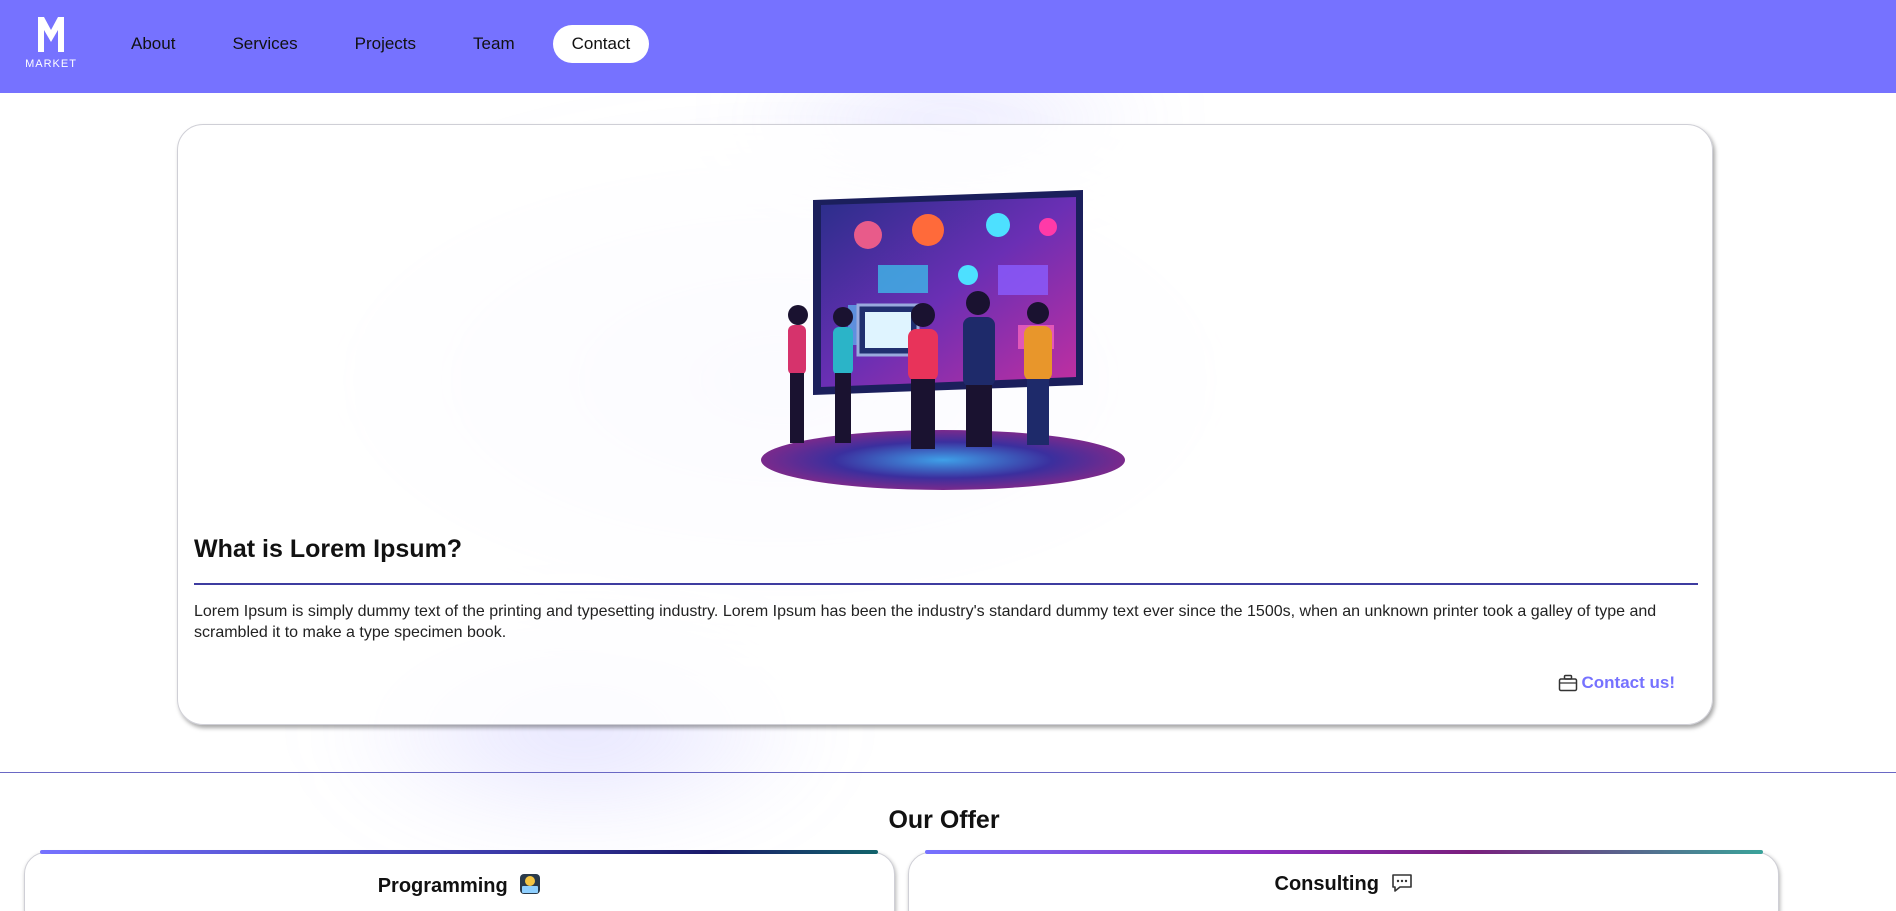  Describe the element at coordinates (946, 584) in the screenshot. I see `hero-divider` at that location.